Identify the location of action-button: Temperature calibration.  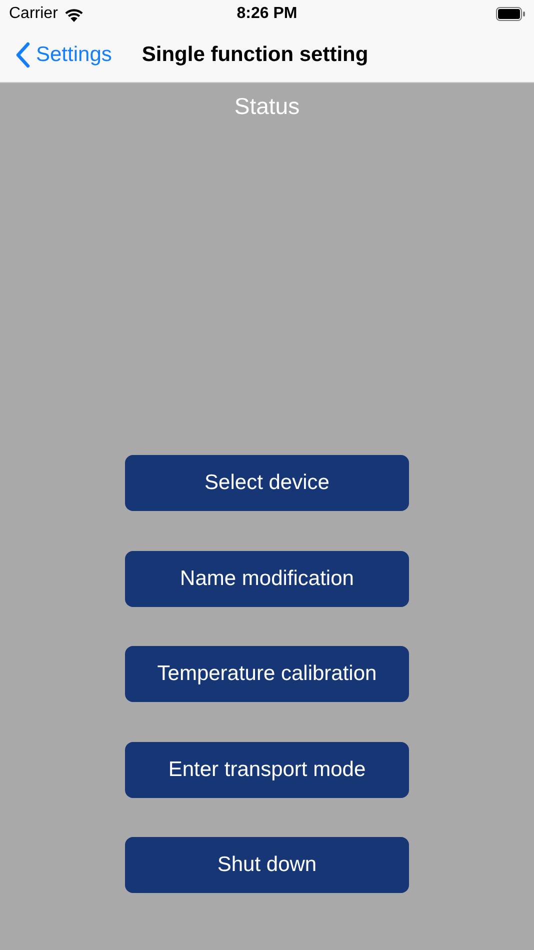
(267, 674).